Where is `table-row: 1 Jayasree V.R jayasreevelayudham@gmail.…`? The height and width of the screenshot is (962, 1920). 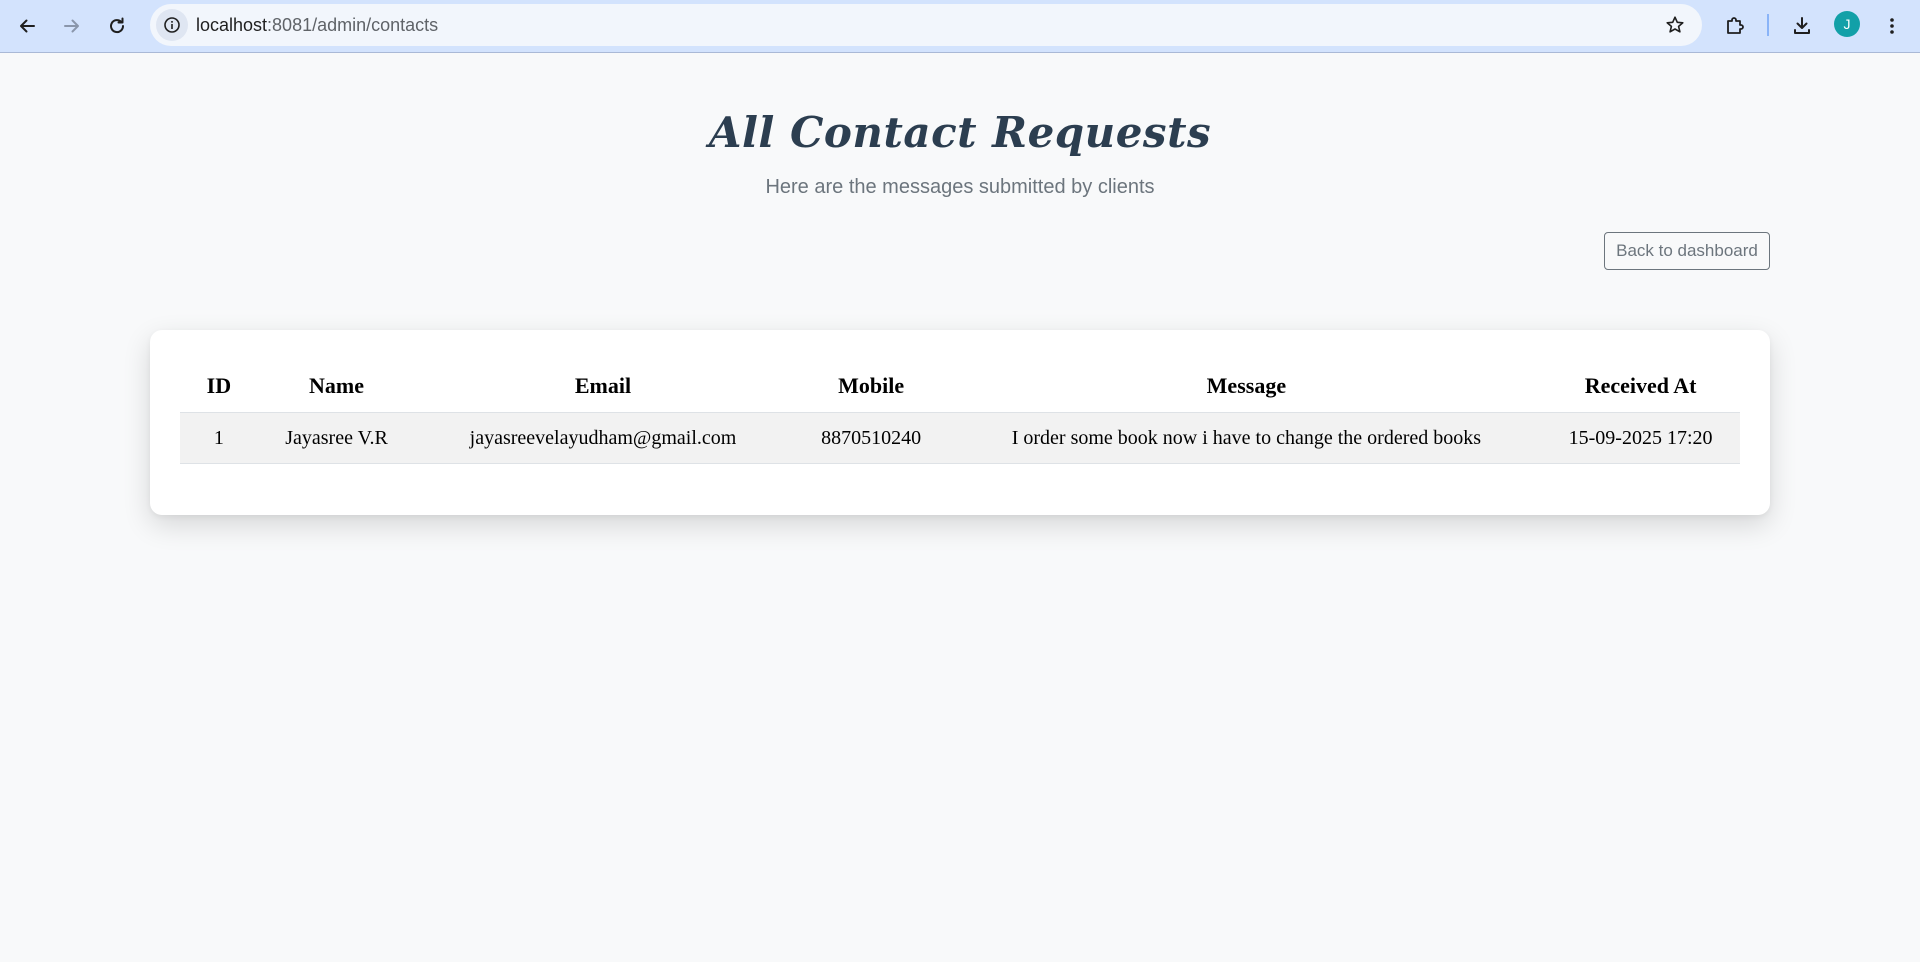
table-row: 1 Jayasree V.R jayasreevelayudham@gmail.… is located at coordinates (960, 438).